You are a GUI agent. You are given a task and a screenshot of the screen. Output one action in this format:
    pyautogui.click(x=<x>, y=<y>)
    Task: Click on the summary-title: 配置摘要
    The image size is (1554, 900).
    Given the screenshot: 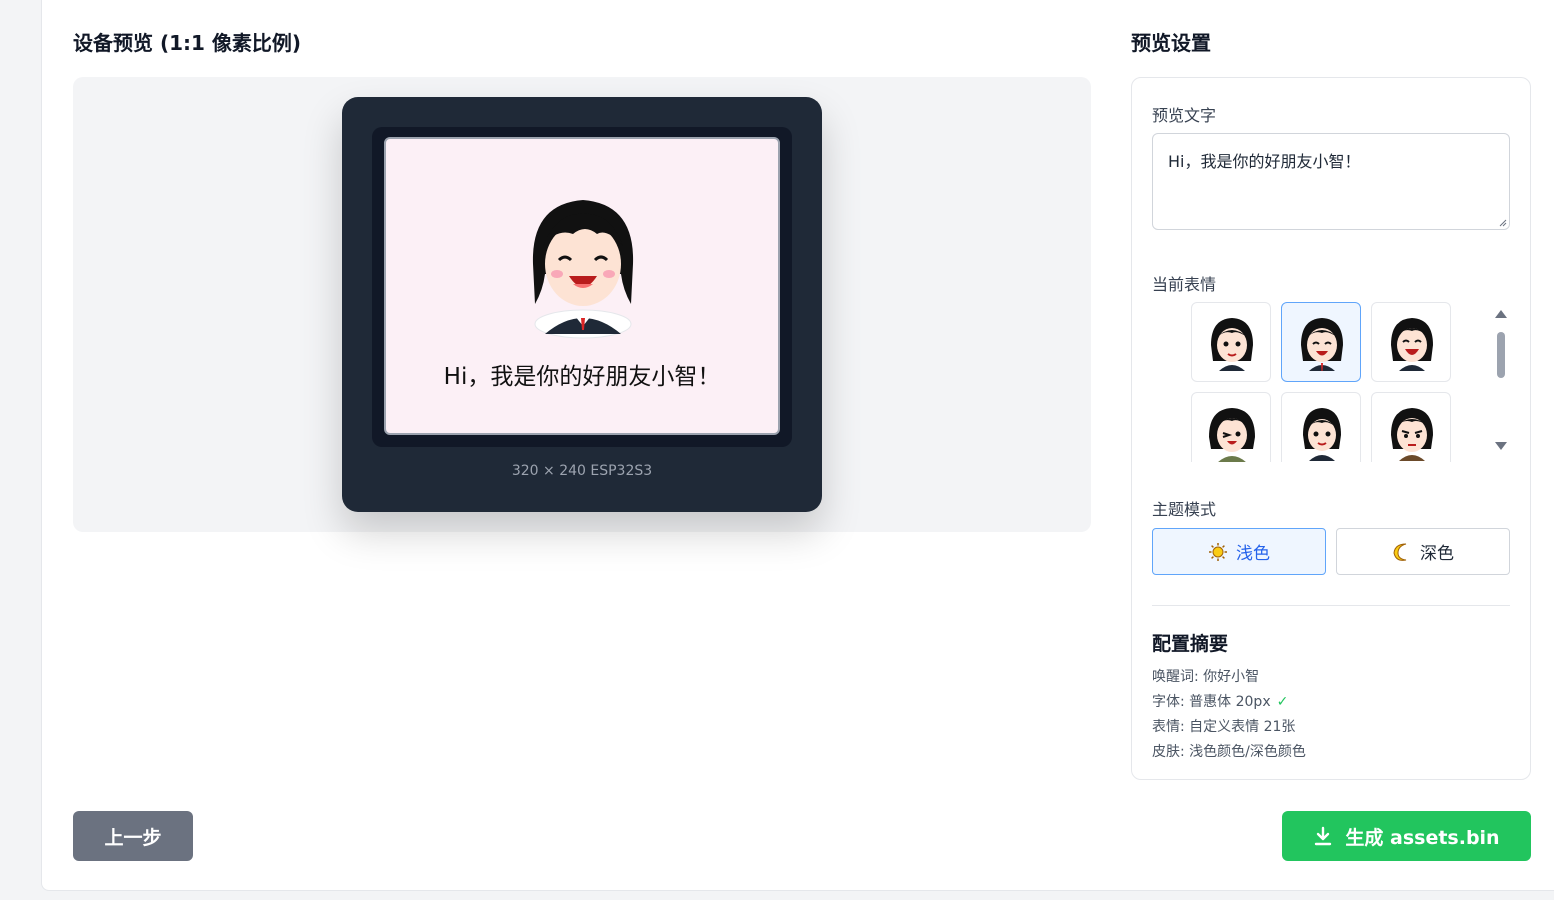 What is the action you would take?
    pyautogui.click(x=1190, y=644)
    